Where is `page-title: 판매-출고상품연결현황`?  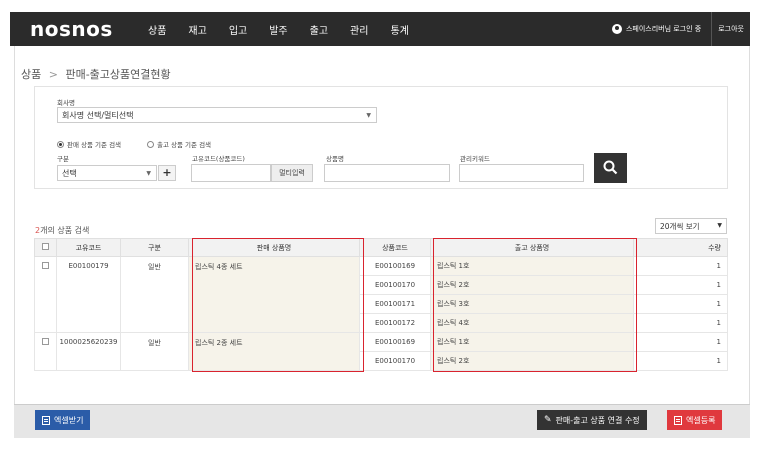 page-title: 판매-출고상품연결현황 is located at coordinates (118, 74).